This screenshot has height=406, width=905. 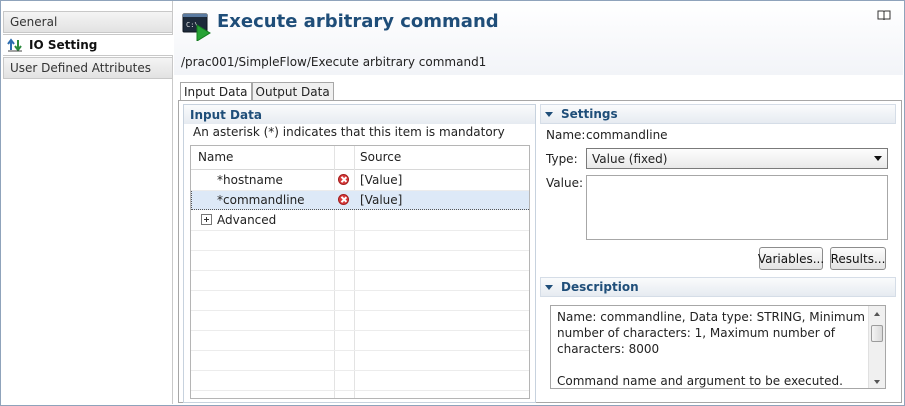 I want to click on settings-header: Settings, so click(x=718, y=114).